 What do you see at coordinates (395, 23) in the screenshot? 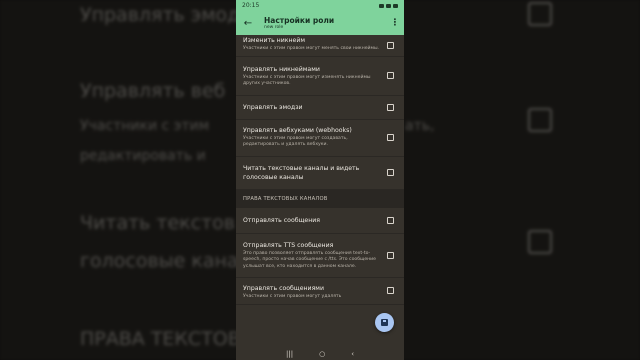
I see `more-options-button: ⋮` at bounding box center [395, 23].